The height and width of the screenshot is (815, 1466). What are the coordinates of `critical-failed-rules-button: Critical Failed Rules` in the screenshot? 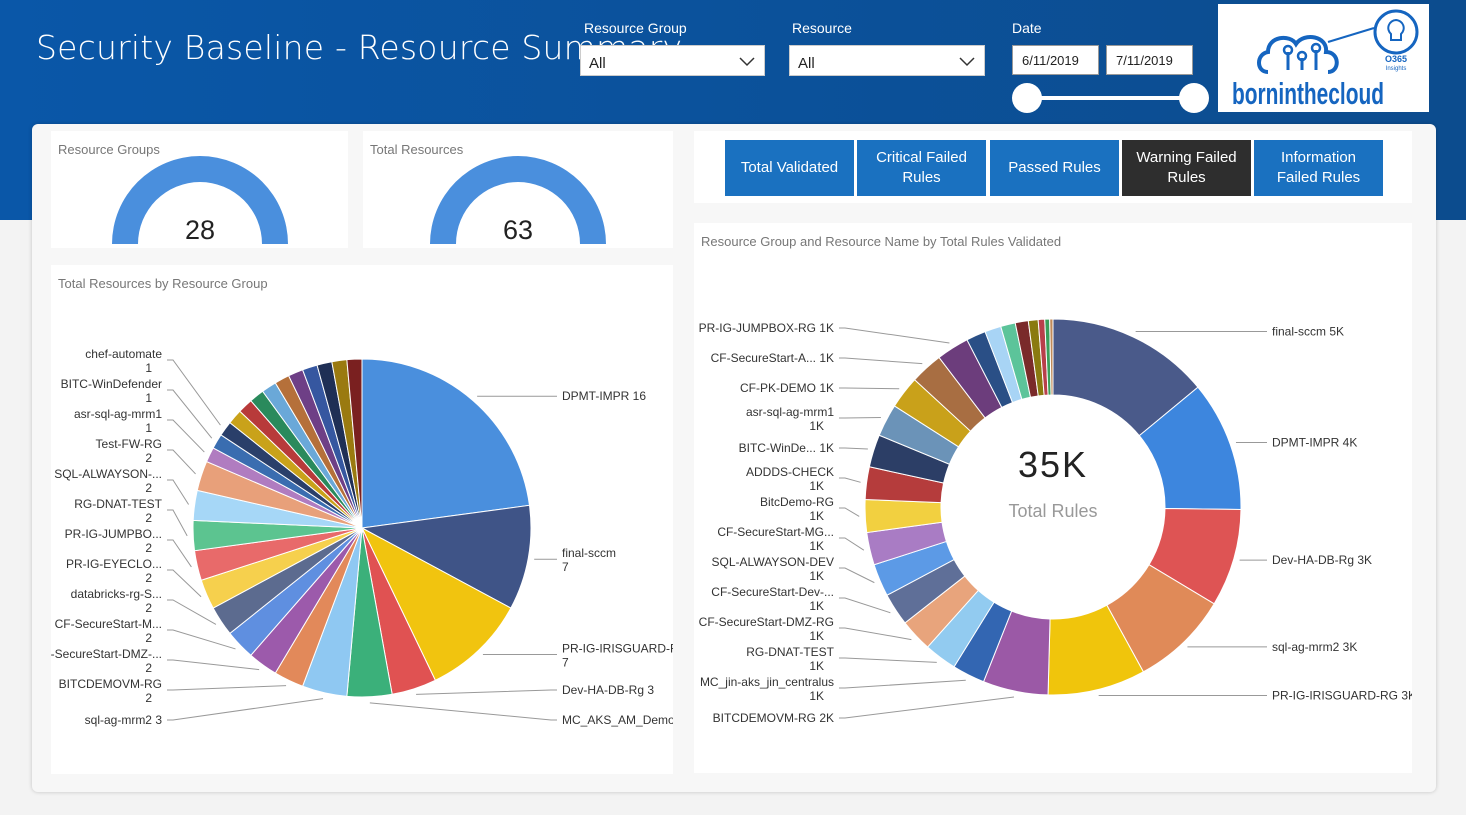 It's located at (921, 168).